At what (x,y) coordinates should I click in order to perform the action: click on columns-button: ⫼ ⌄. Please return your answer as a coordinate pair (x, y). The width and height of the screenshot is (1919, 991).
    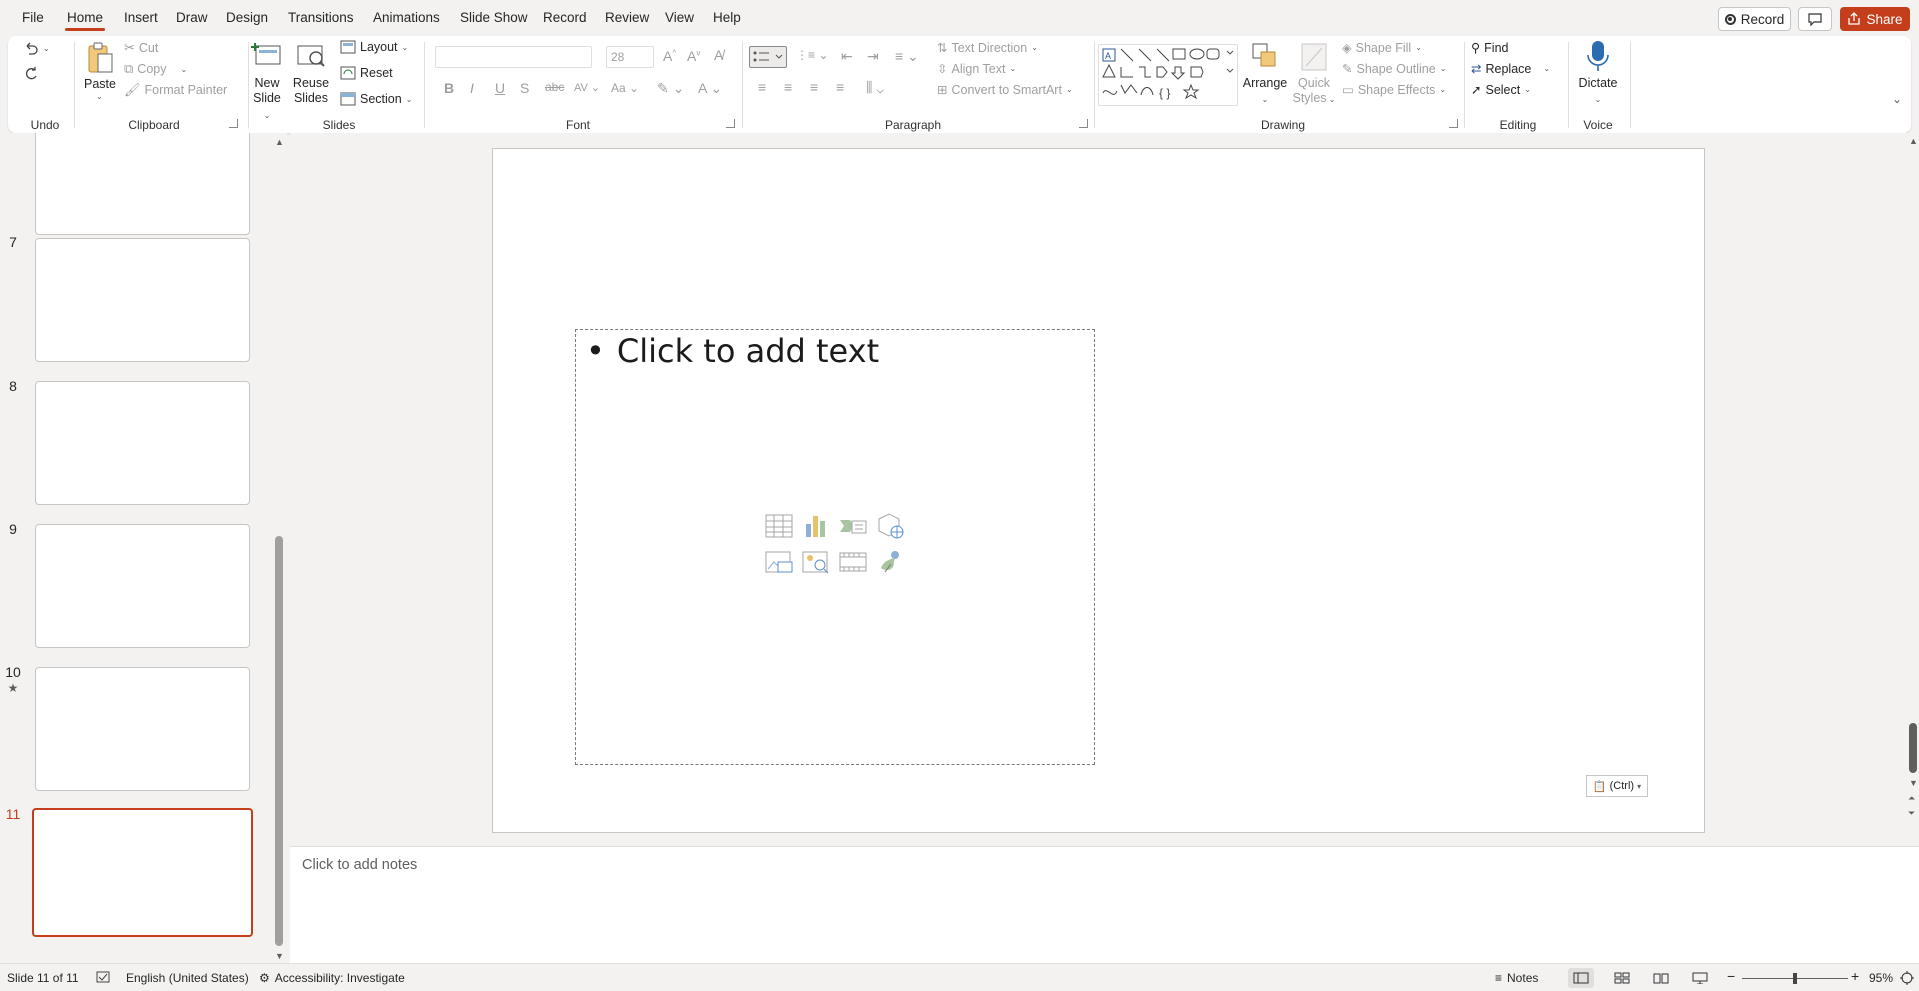
    Looking at the image, I should click on (875, 87).